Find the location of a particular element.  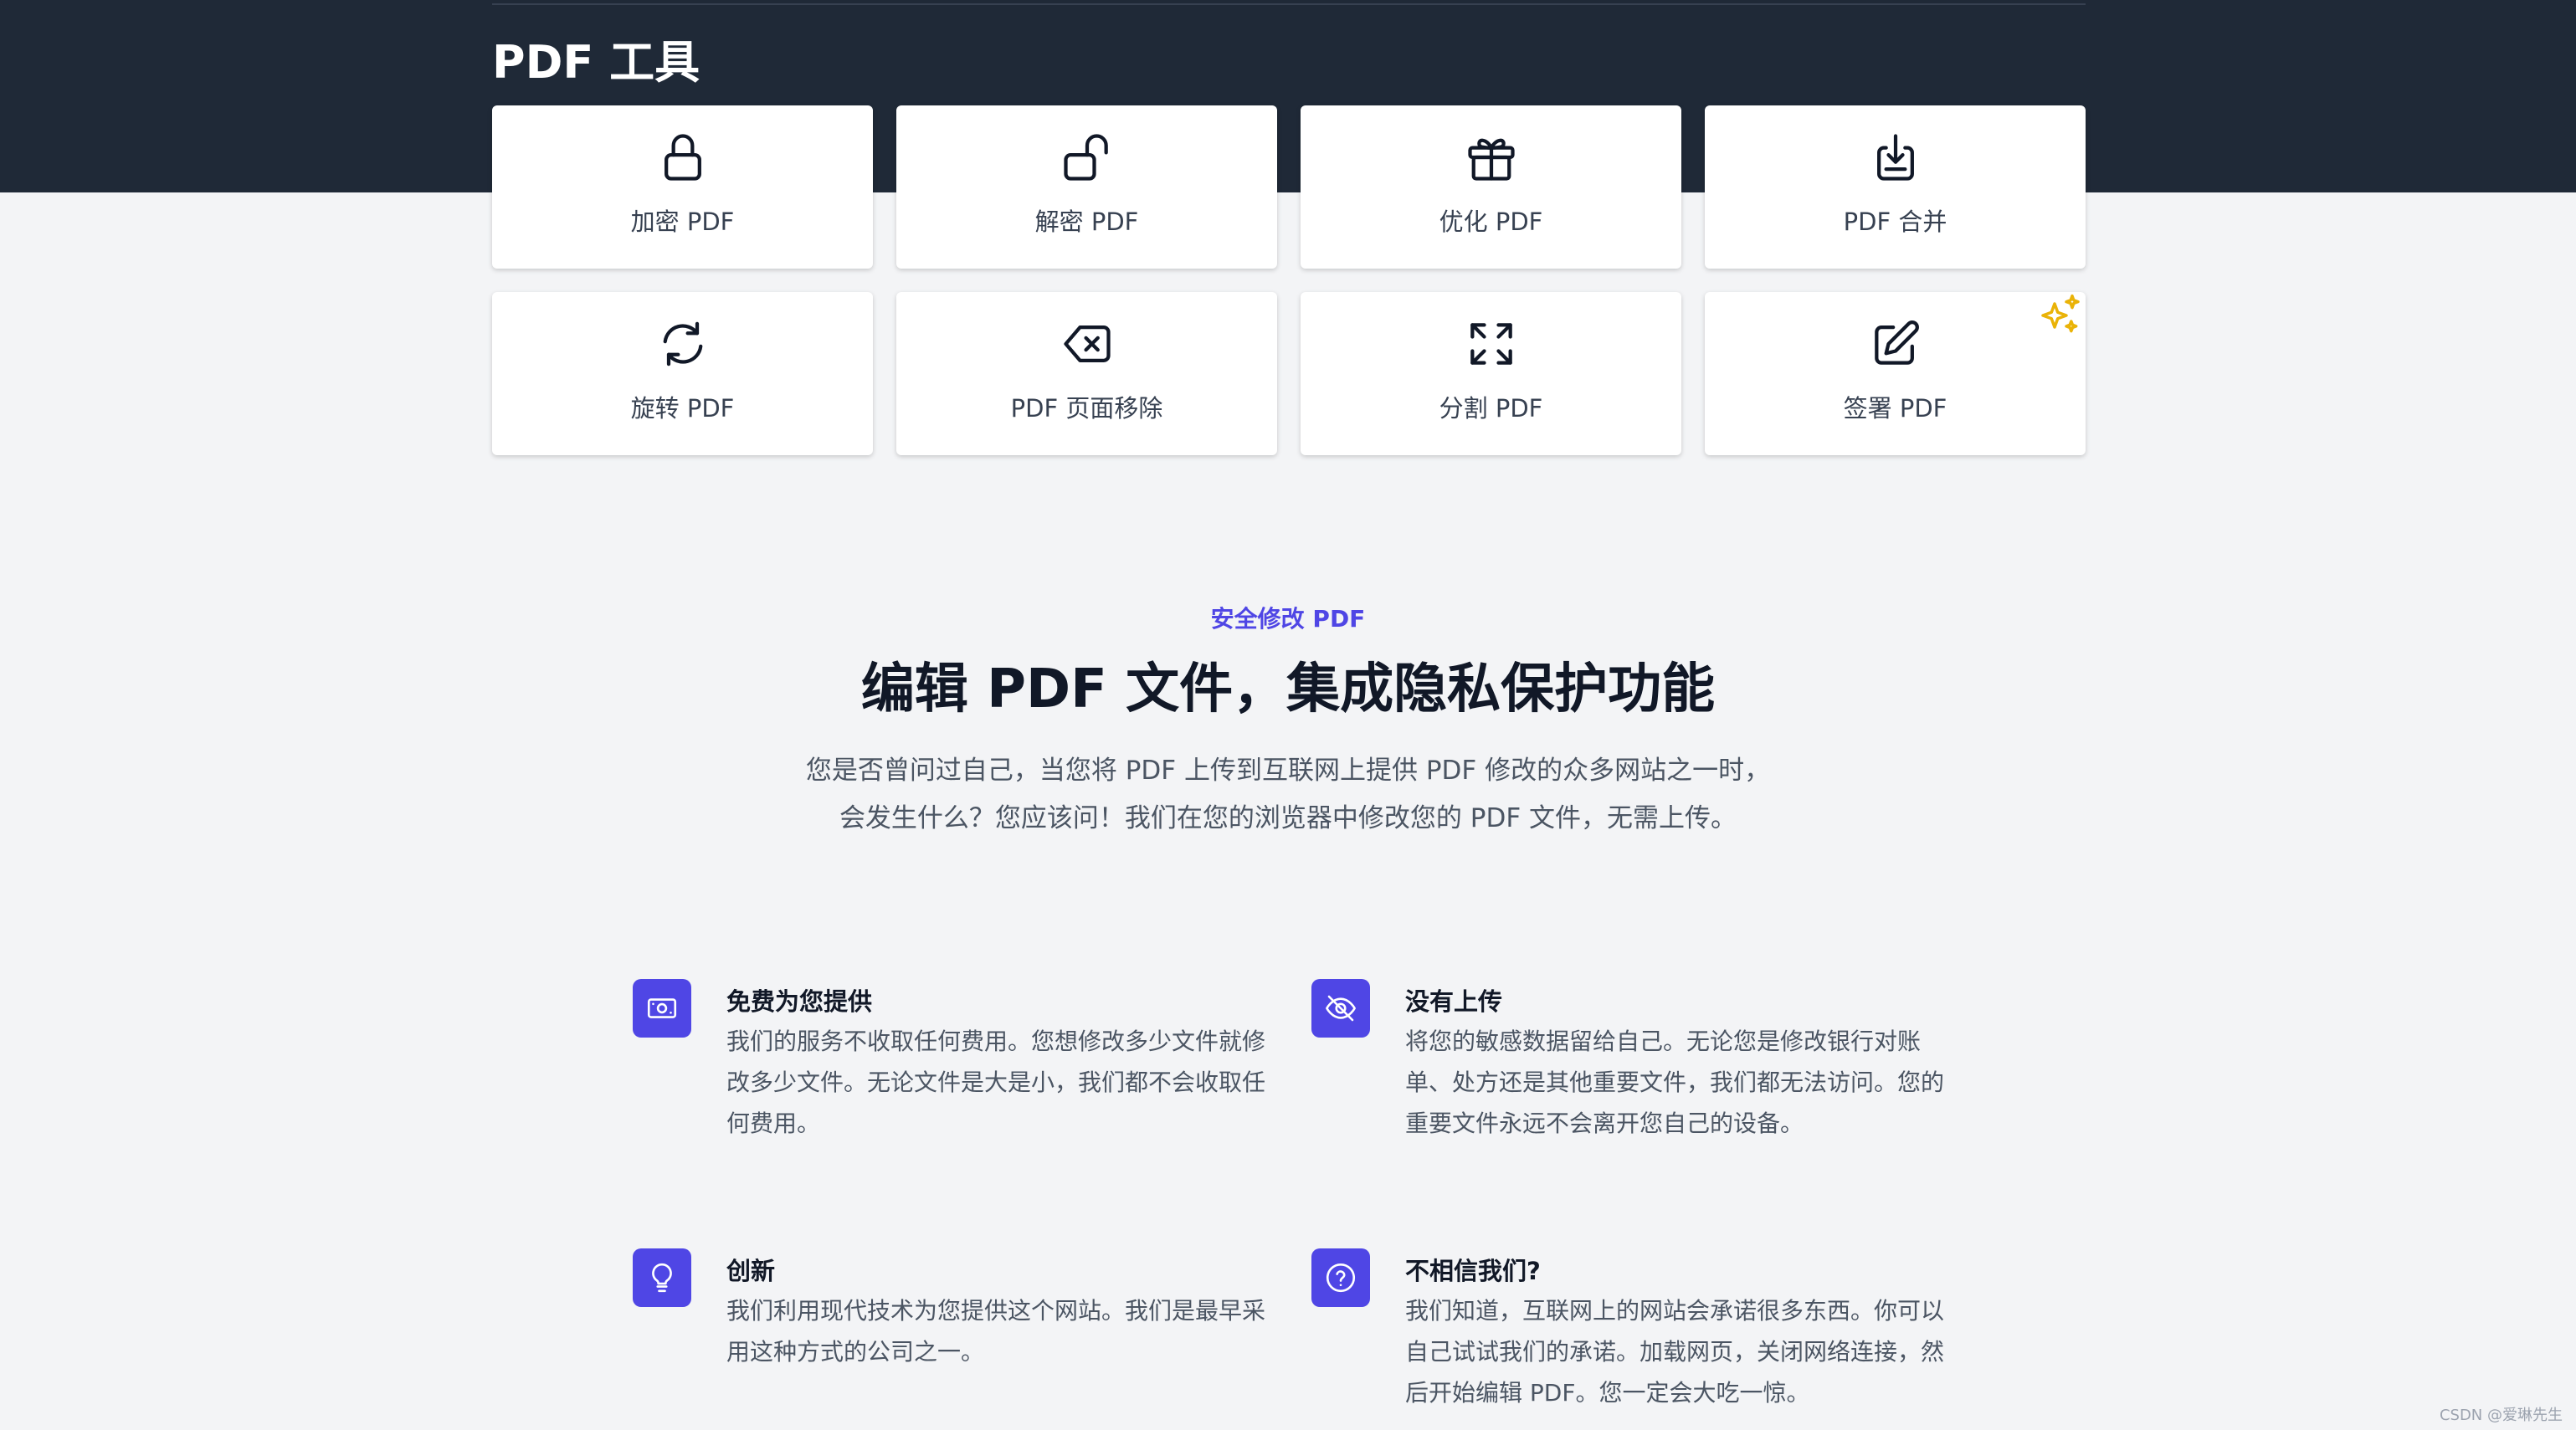

tool-label: 分割 PDF is located at coordinates (1491, 408).